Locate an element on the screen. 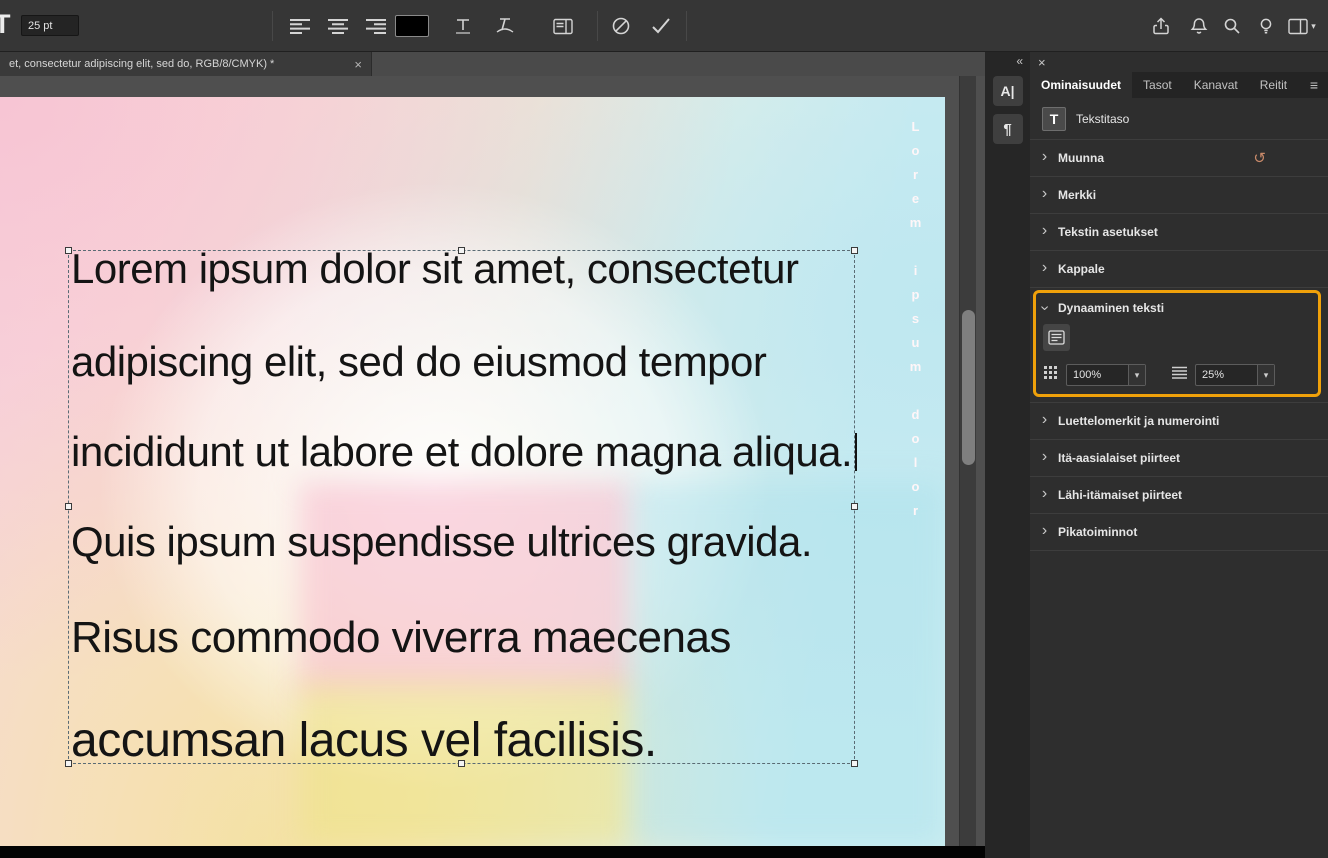 This screenshot has width=1328, height=858. canvas-text-line: Lorem ipsum dolor sit amet, consectetur is located at coordinates (435, 268).